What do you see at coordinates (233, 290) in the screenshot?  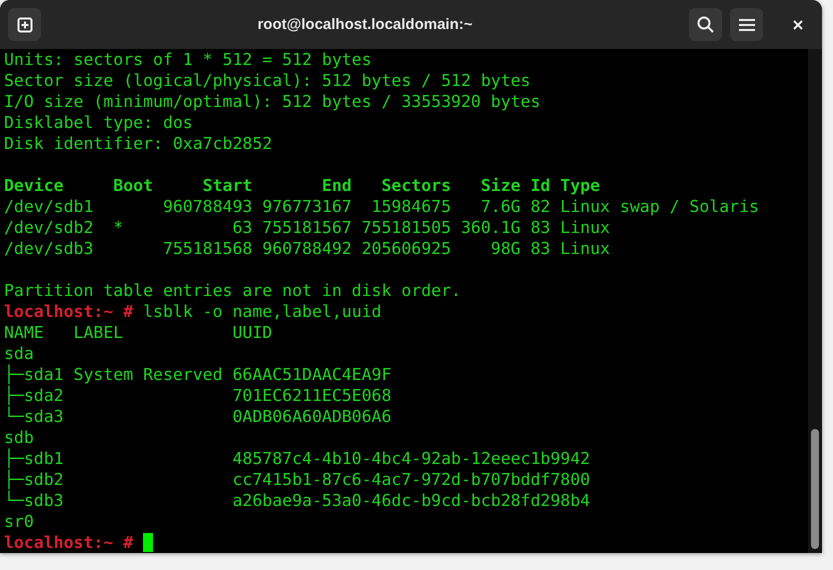 I see `terminal-line: Partition table entries are not in disk order.` at bounding box center [233, 290].